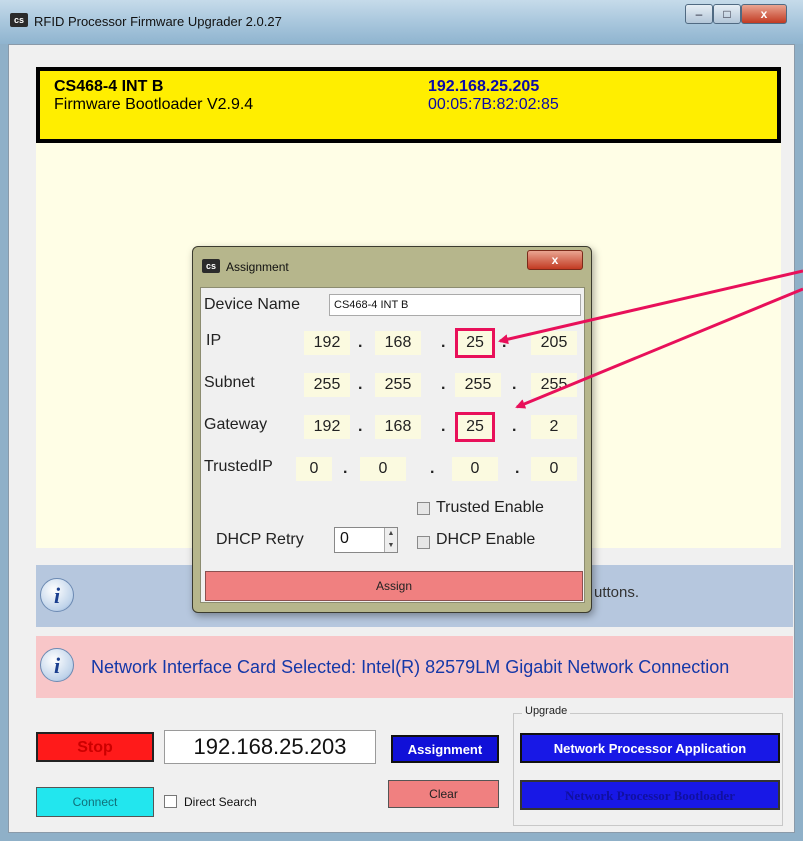 The height and width of the screenshot is (841, 803). What do you see at coordinates (493, 104) in the screenshot?
I see `device-mac: 00:05:7B:82:02:85` at bounding box center [493, 104].